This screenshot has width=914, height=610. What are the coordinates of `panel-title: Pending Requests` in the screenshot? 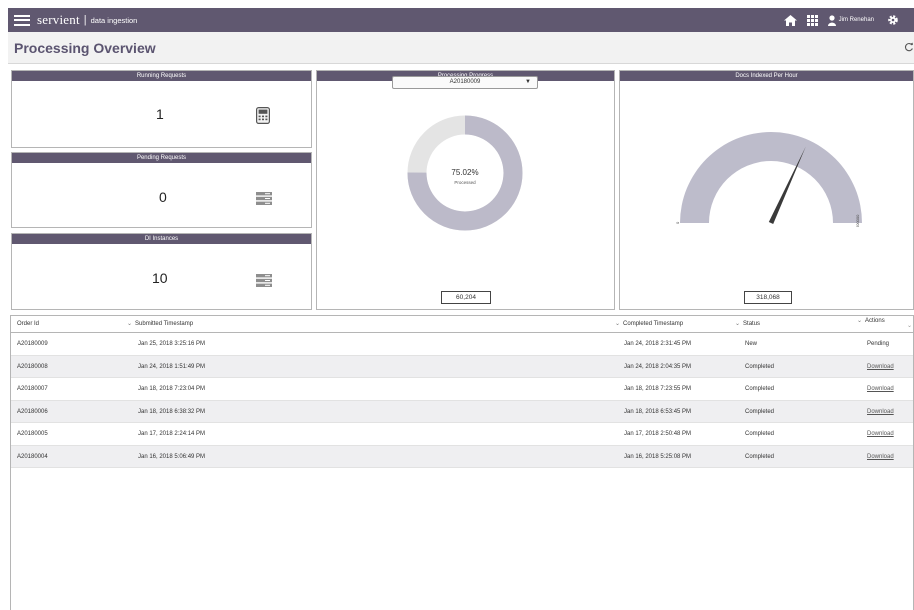 It's located at (161, 158).